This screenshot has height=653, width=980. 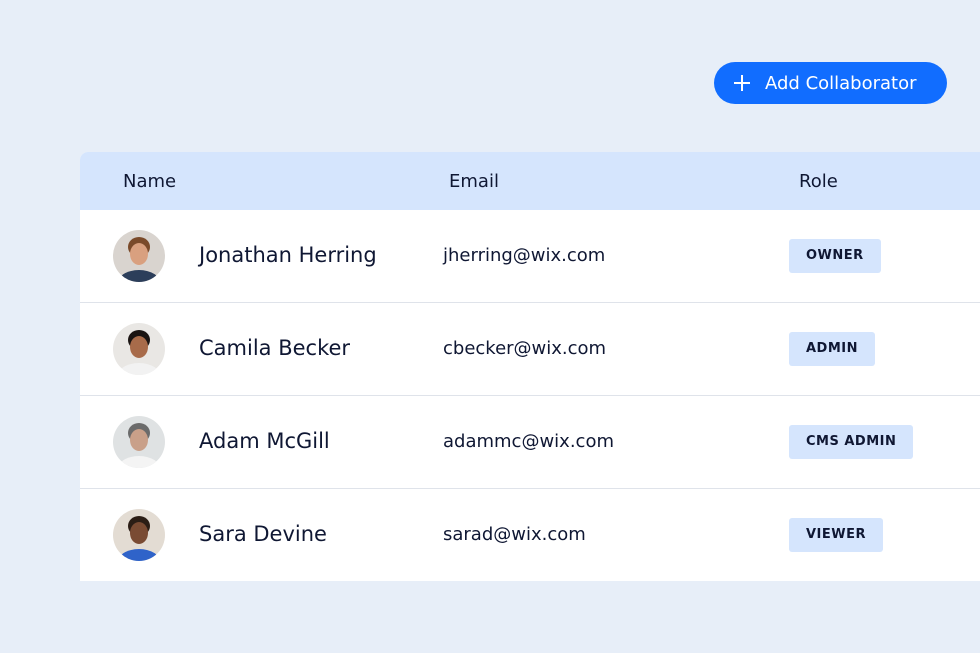 I want to click on table-row: Adam McGill adammc@wix.com CMS ADMIN, so click(x=530, y=442).